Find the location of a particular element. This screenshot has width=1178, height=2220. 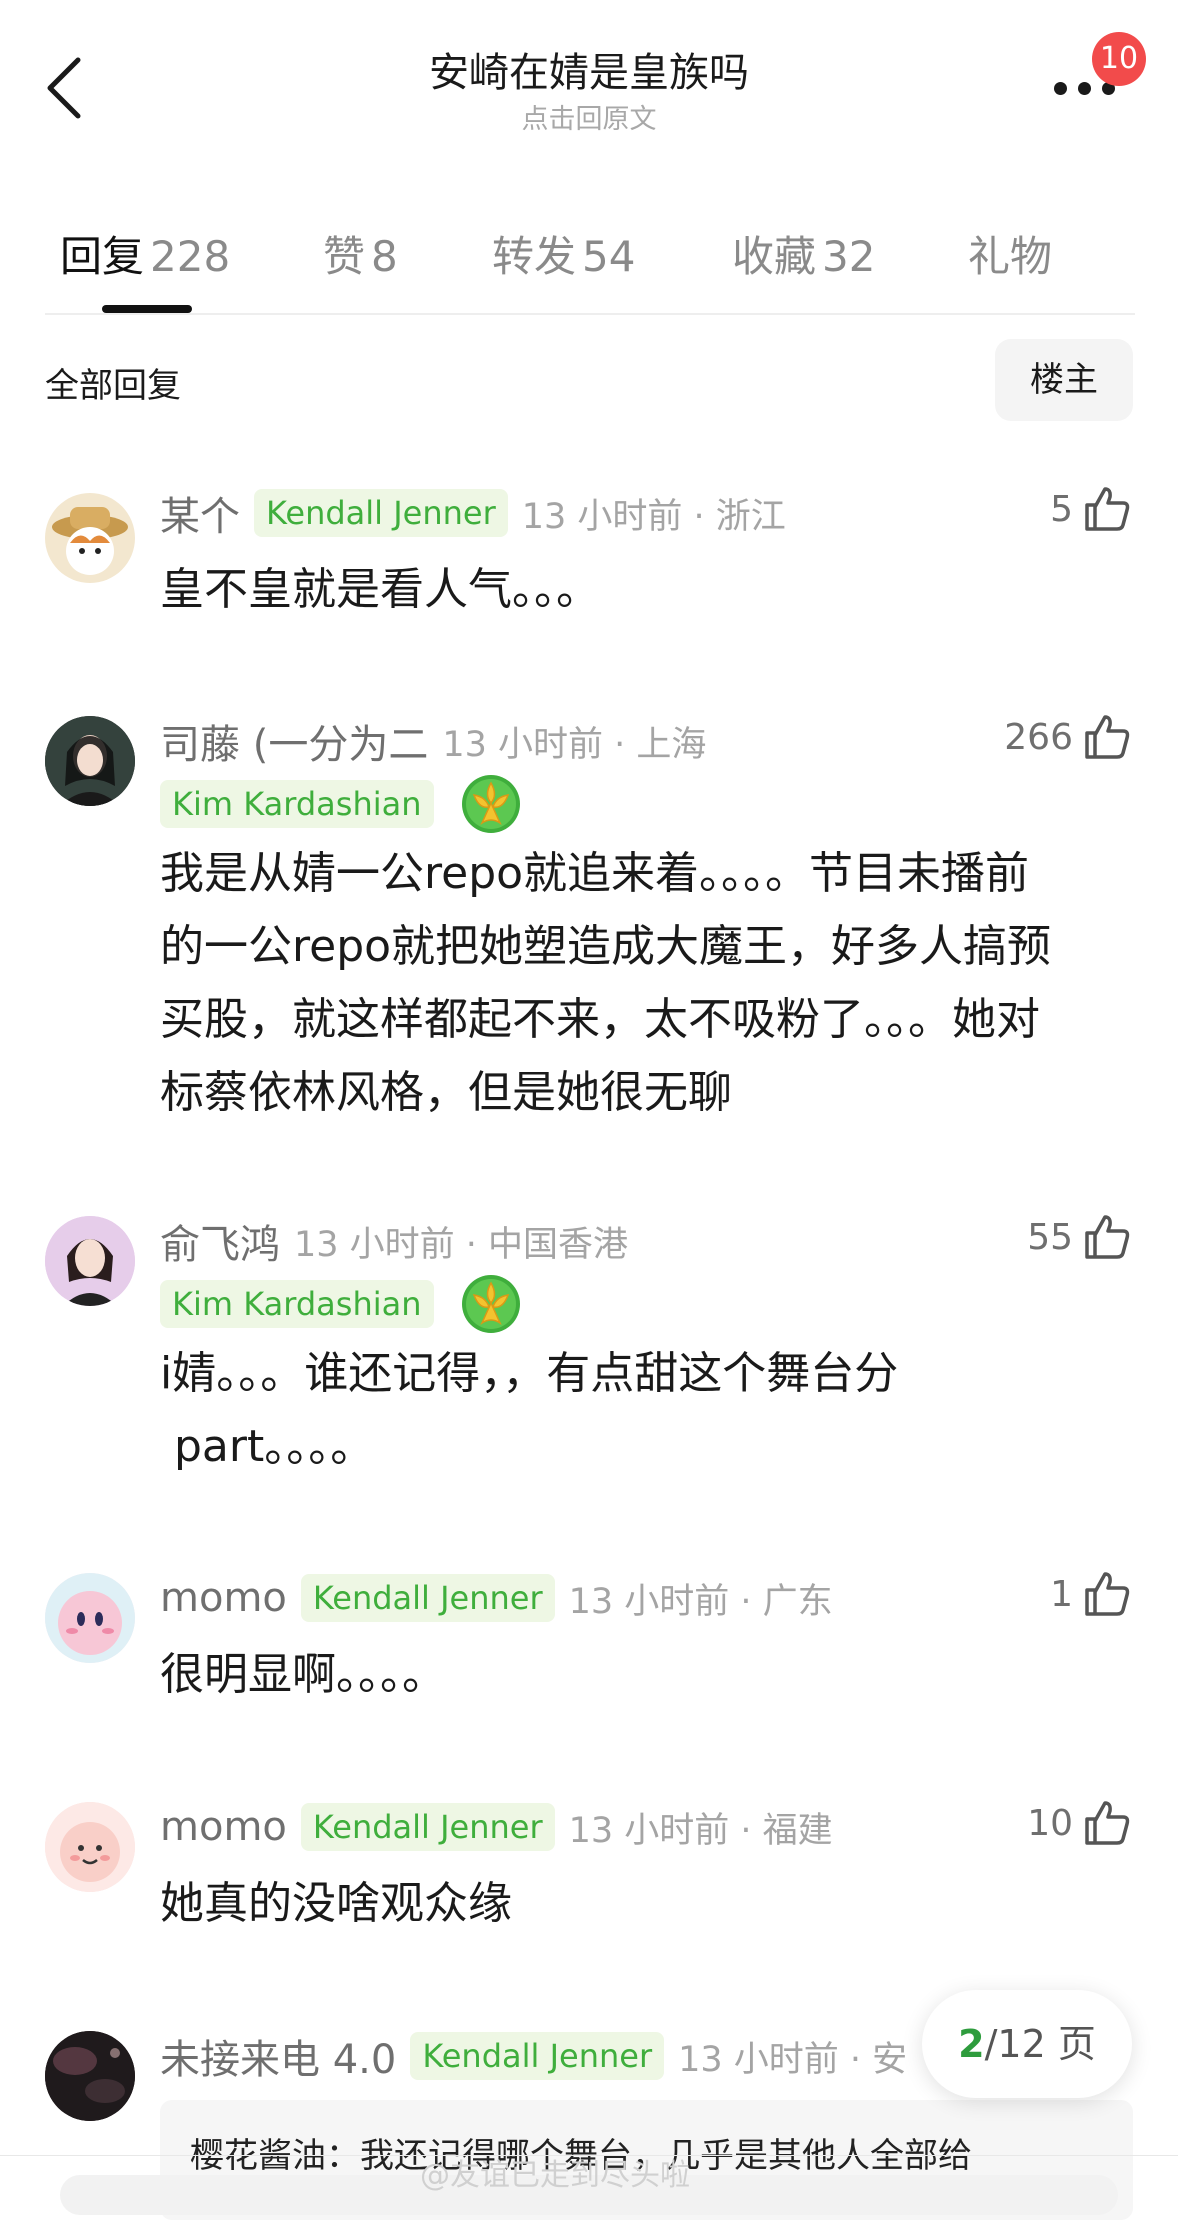

tab-label: 礼物 is located at coordinates (1010, 256).